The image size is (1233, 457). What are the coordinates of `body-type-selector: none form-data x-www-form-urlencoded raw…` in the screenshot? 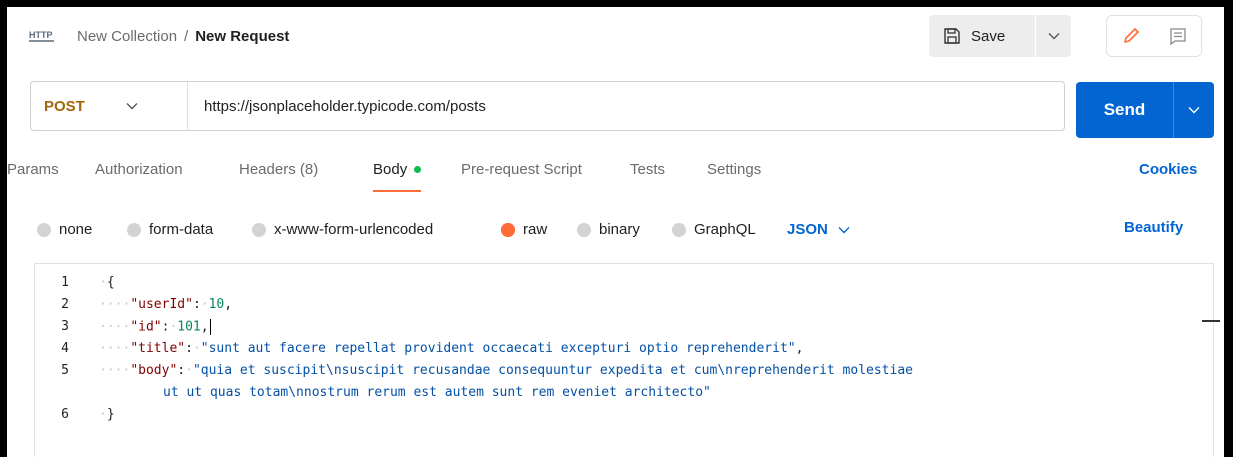 It's located at (615, 229).